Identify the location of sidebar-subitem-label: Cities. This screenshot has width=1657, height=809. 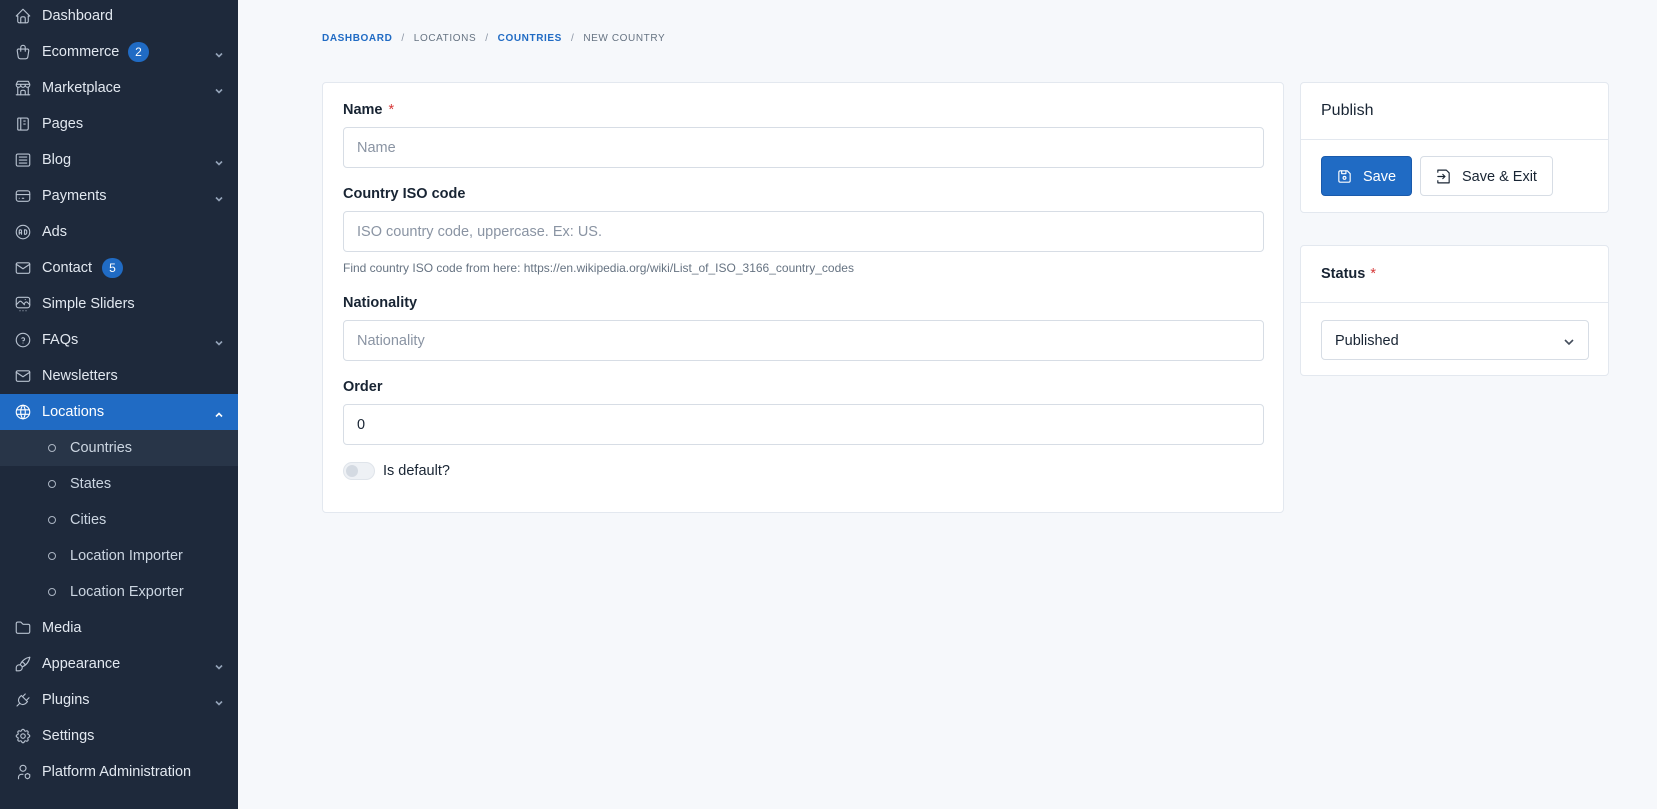
(88, 520).